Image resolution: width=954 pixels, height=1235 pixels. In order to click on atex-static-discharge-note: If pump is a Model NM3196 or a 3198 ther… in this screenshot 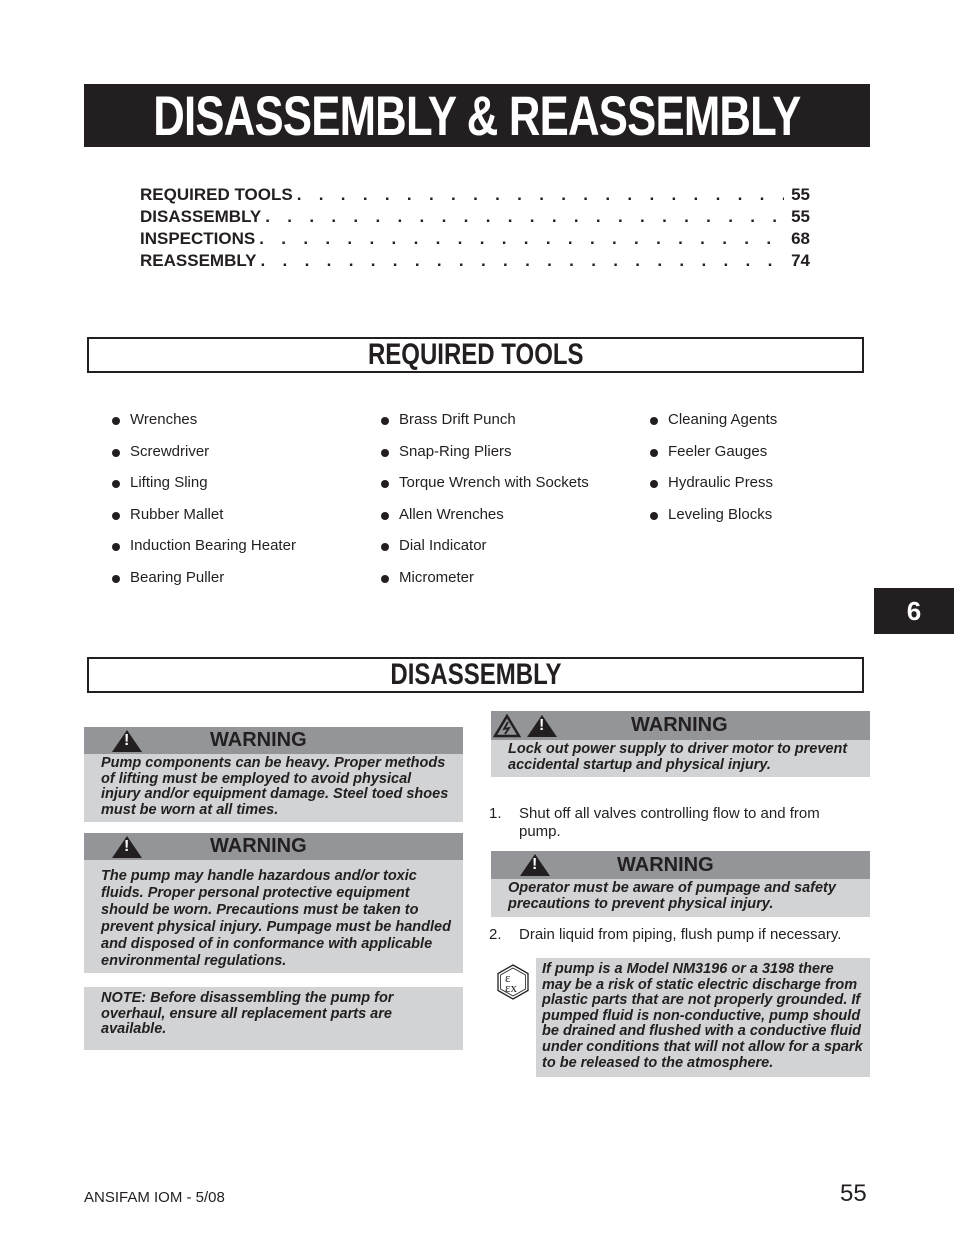, I will do `click(703, 1018)`.